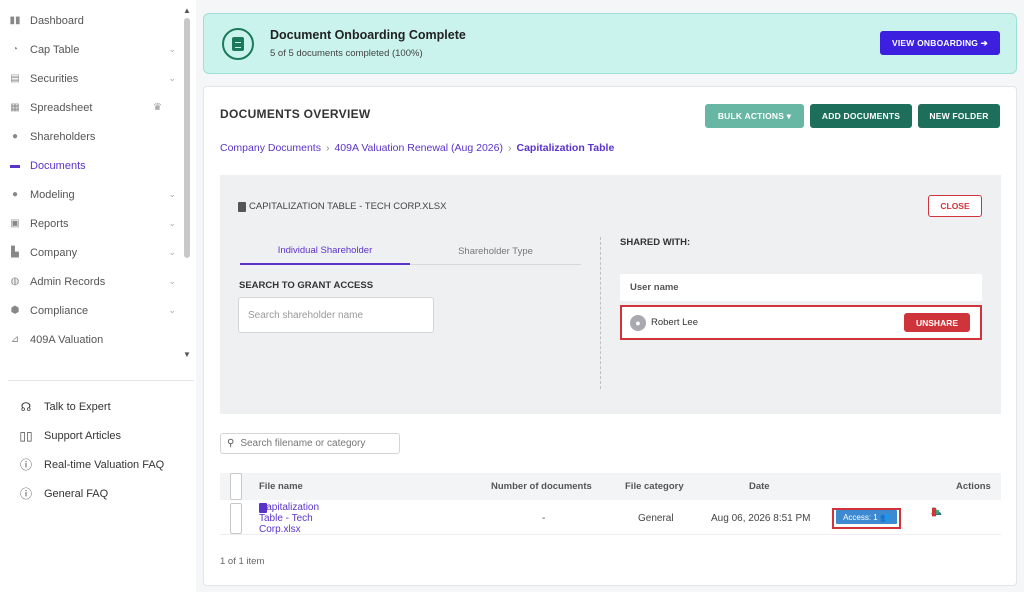 The image size is (1024, 592). Describe the element at coordinates (236, 486) in the screenshot. I see `select-all-checkbox` at that location.